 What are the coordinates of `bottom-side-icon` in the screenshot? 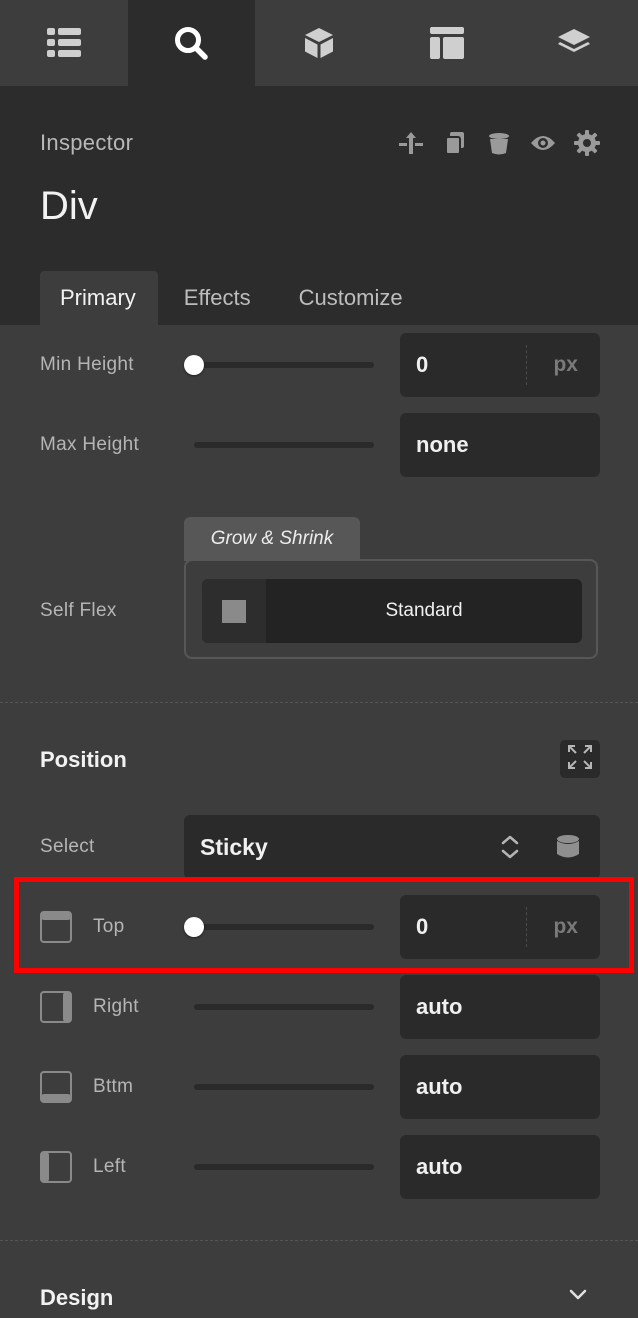 It's located at (56, 1087).